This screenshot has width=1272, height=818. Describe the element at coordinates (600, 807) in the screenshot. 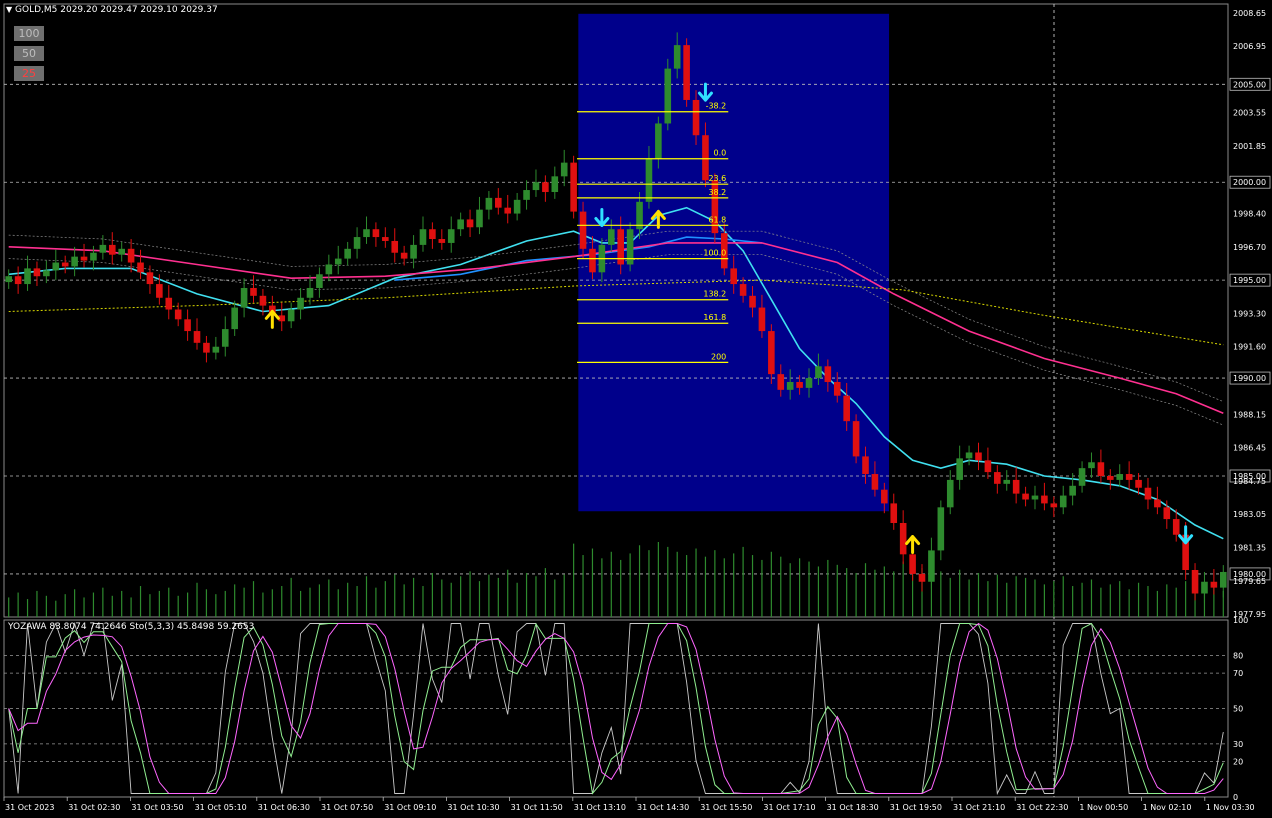

I see `time-axis-label: 31 Oct 13:10` at that location.